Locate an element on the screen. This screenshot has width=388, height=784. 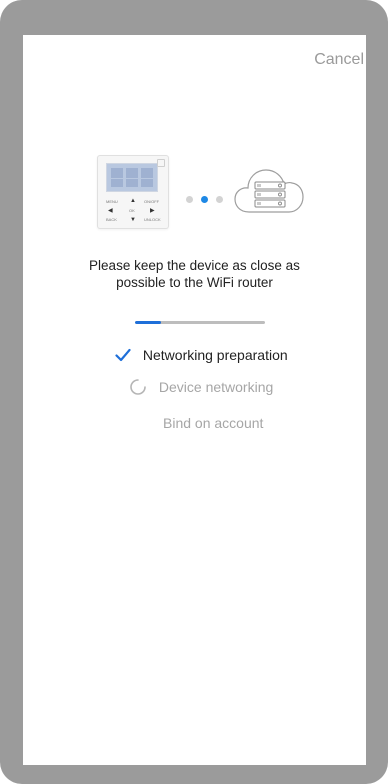
proximity-hint-line-1: Please keep the device as close as is located at coordinates (194, 265).